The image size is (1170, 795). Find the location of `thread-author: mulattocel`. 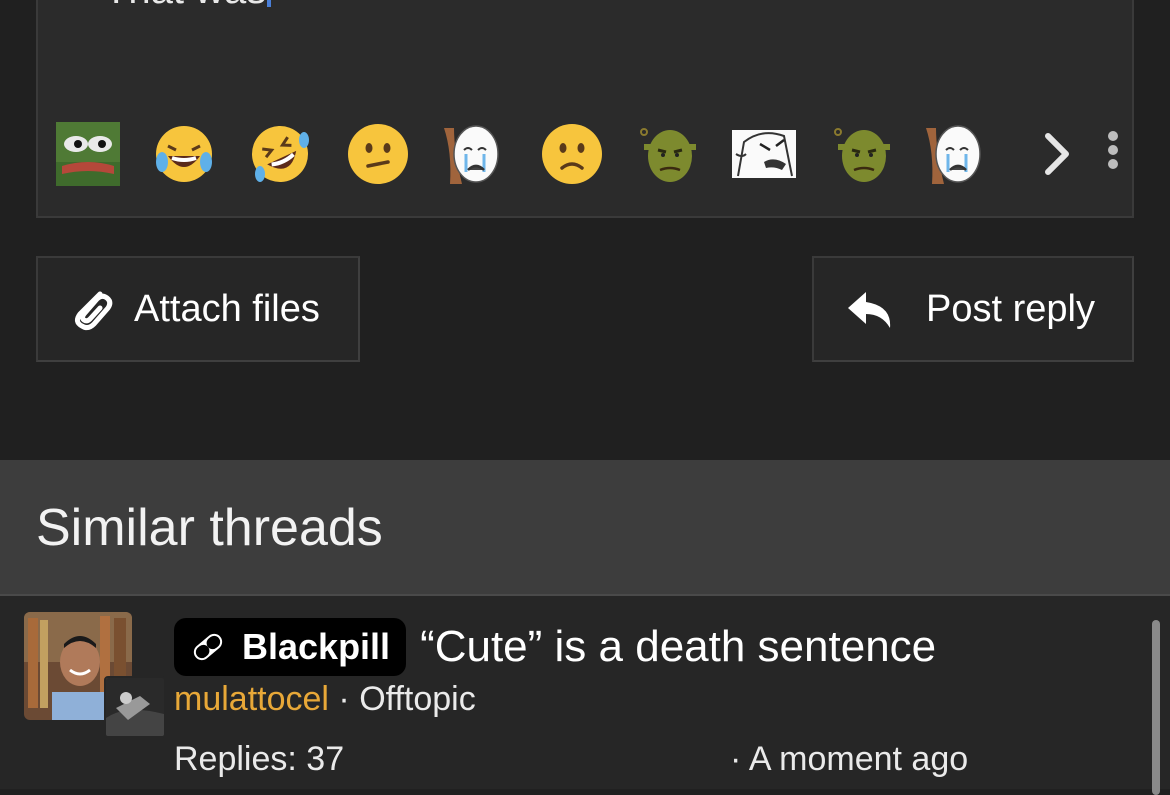

thread-author: mulattocel is located at coordinates (251, 699).